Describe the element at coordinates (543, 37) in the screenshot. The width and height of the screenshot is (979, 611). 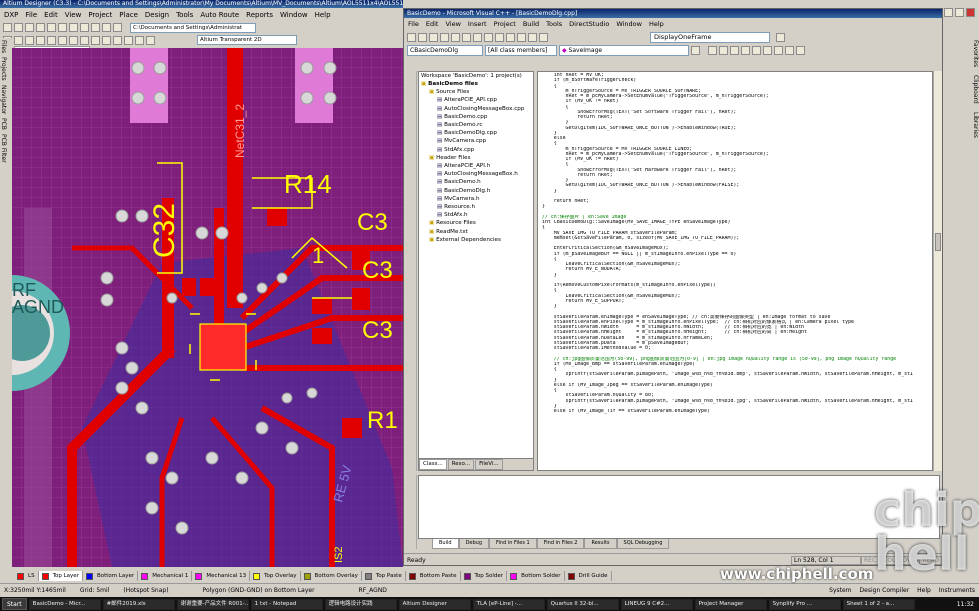
I see `find-in-files-icon` at that location.